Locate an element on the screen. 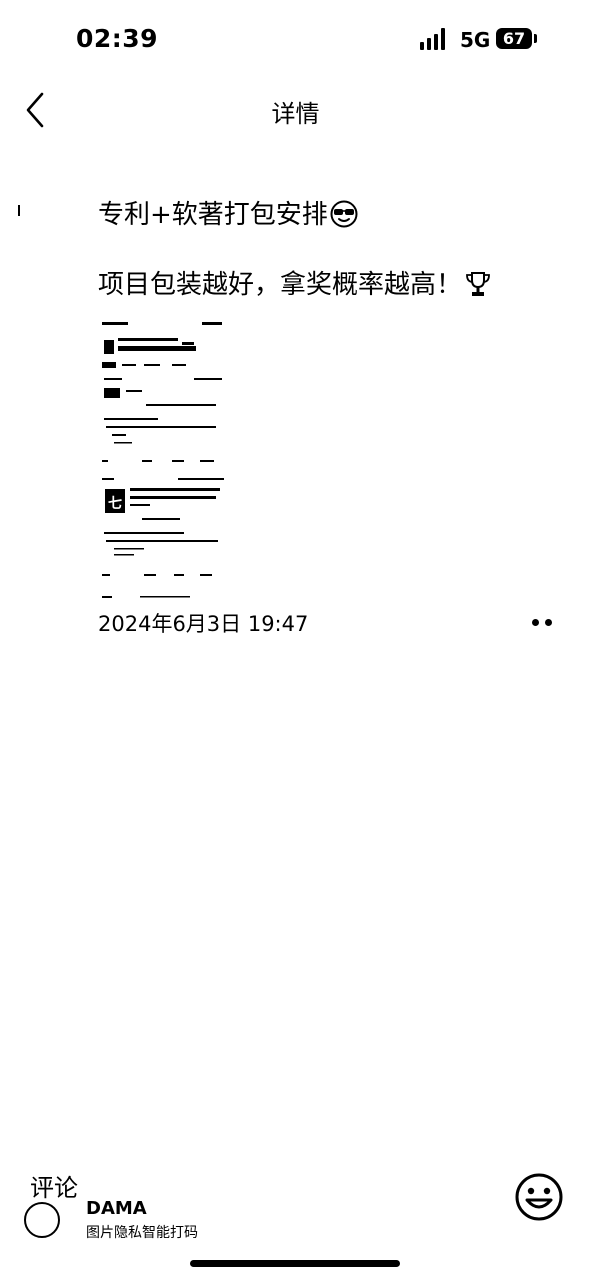  battery-tip is located at coordinates (535, 38).